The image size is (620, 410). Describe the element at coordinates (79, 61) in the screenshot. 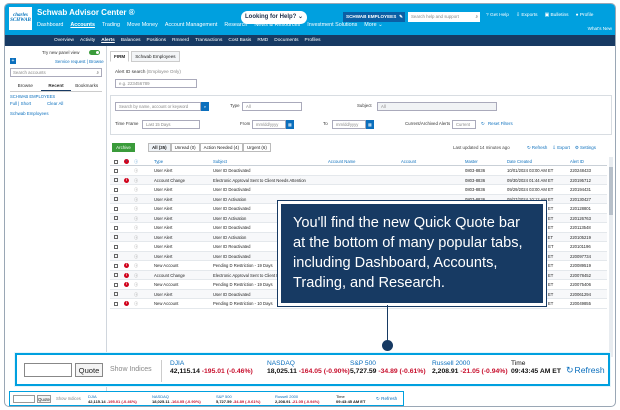

I see `service-request-link: Service request | Browse` at that location.